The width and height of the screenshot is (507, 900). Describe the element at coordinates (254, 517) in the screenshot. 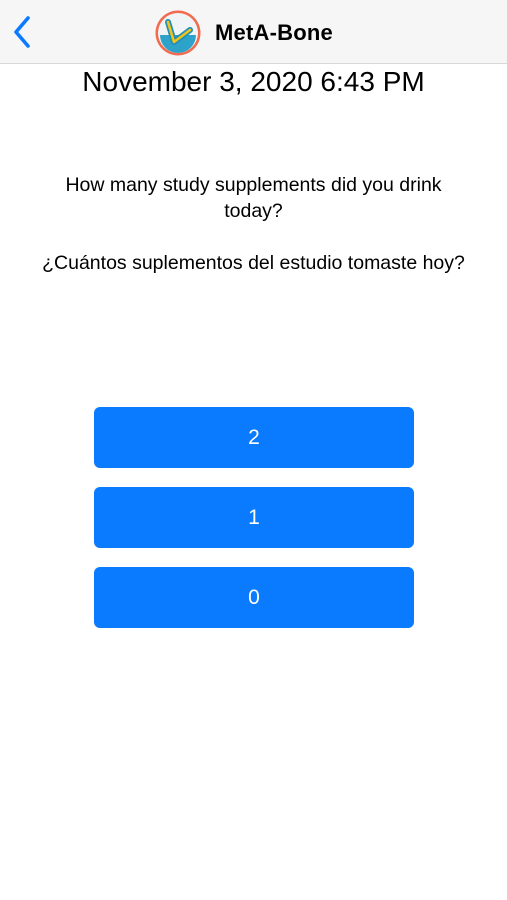

I see `answer-button-1: 1` at that location.